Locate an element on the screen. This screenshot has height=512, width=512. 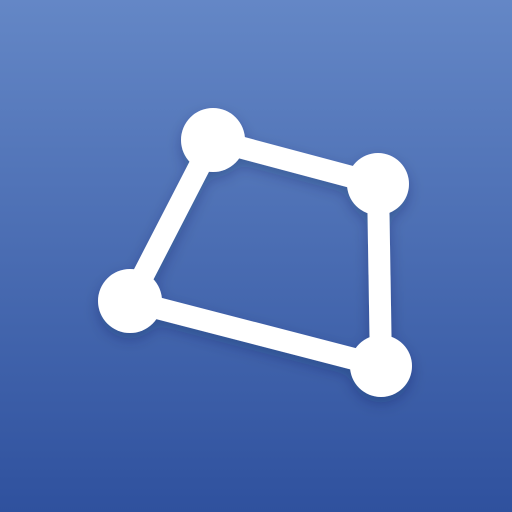
vertex-node-top-right is located at coordinates (378, 184).